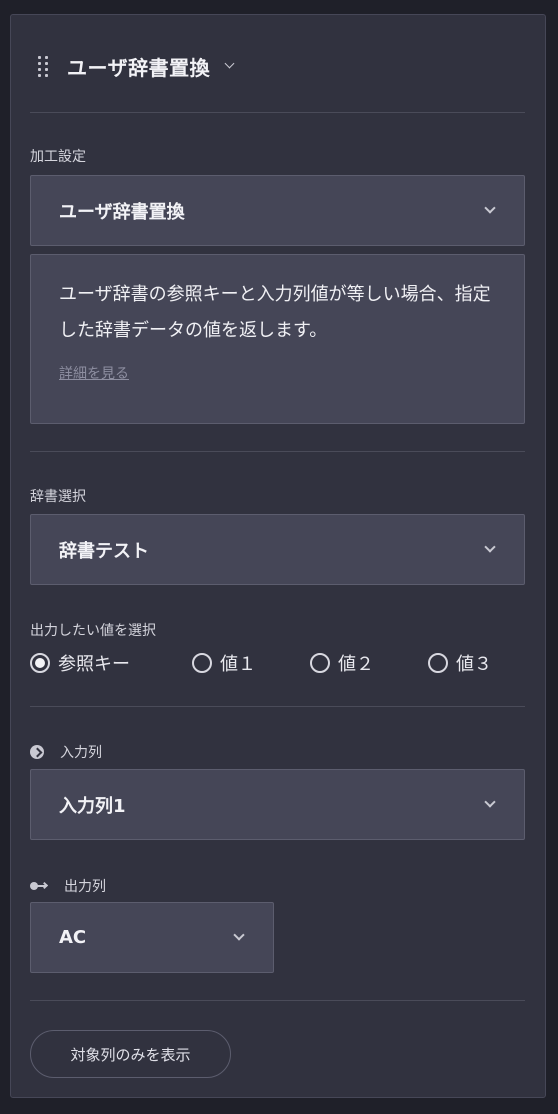 The height and width of the screenshot is (1114, 558). What do you see at coordinates (277, 210) in the screenshot?
I see `processing-select: ユーザ辞書置換` at bounding box center [277, 210].